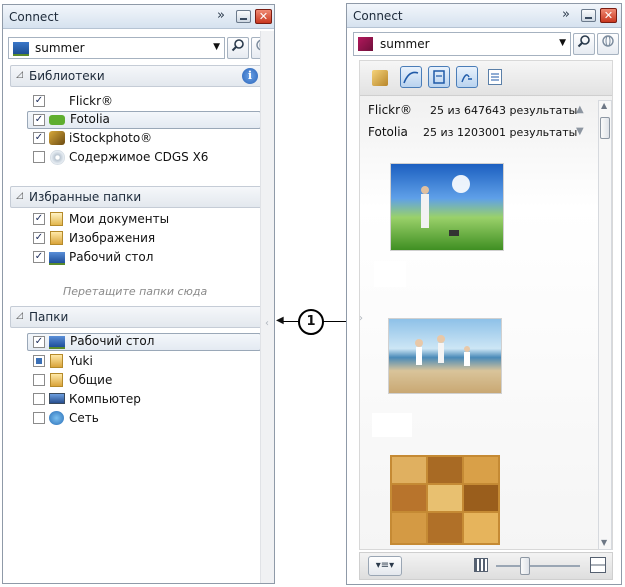 This screenshot has width=625, height=587. What do you see at coordinates (142, 400) in the screenshot?
I see `folder-item-computer: Компьютер` at bounding box center [142, 400].